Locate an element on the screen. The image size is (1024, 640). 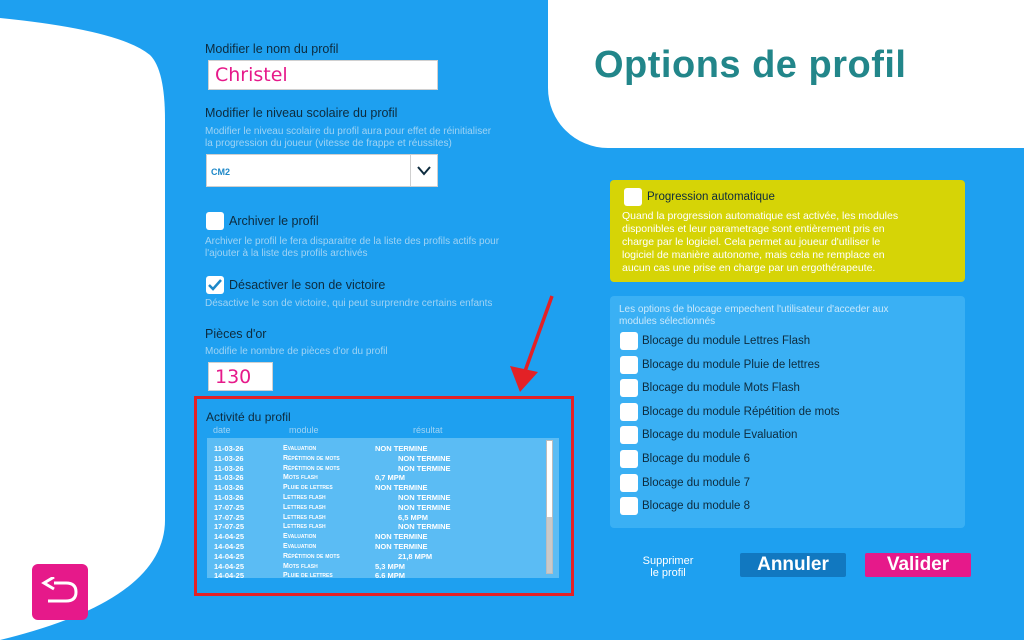
victory-sound-checkbox is located at coordinates (215, 285).